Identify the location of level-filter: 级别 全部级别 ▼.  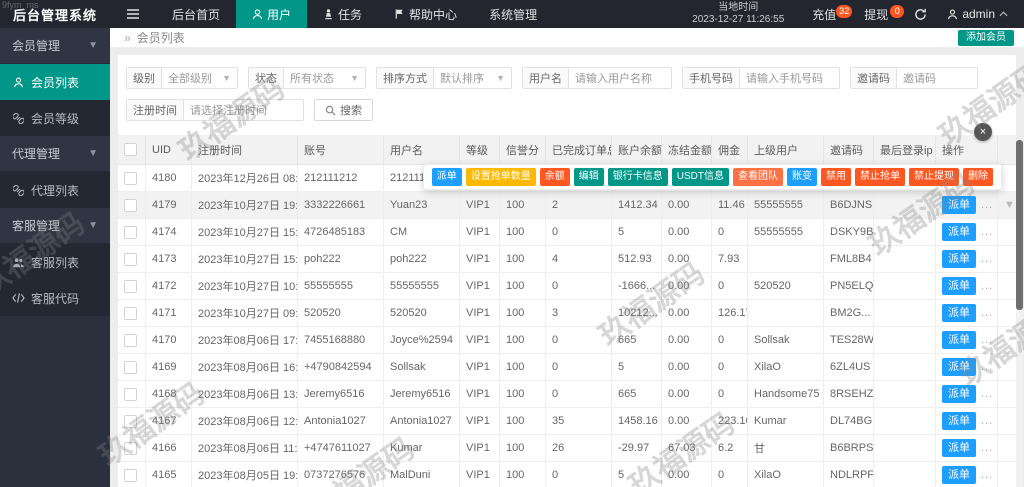
(182, 78).